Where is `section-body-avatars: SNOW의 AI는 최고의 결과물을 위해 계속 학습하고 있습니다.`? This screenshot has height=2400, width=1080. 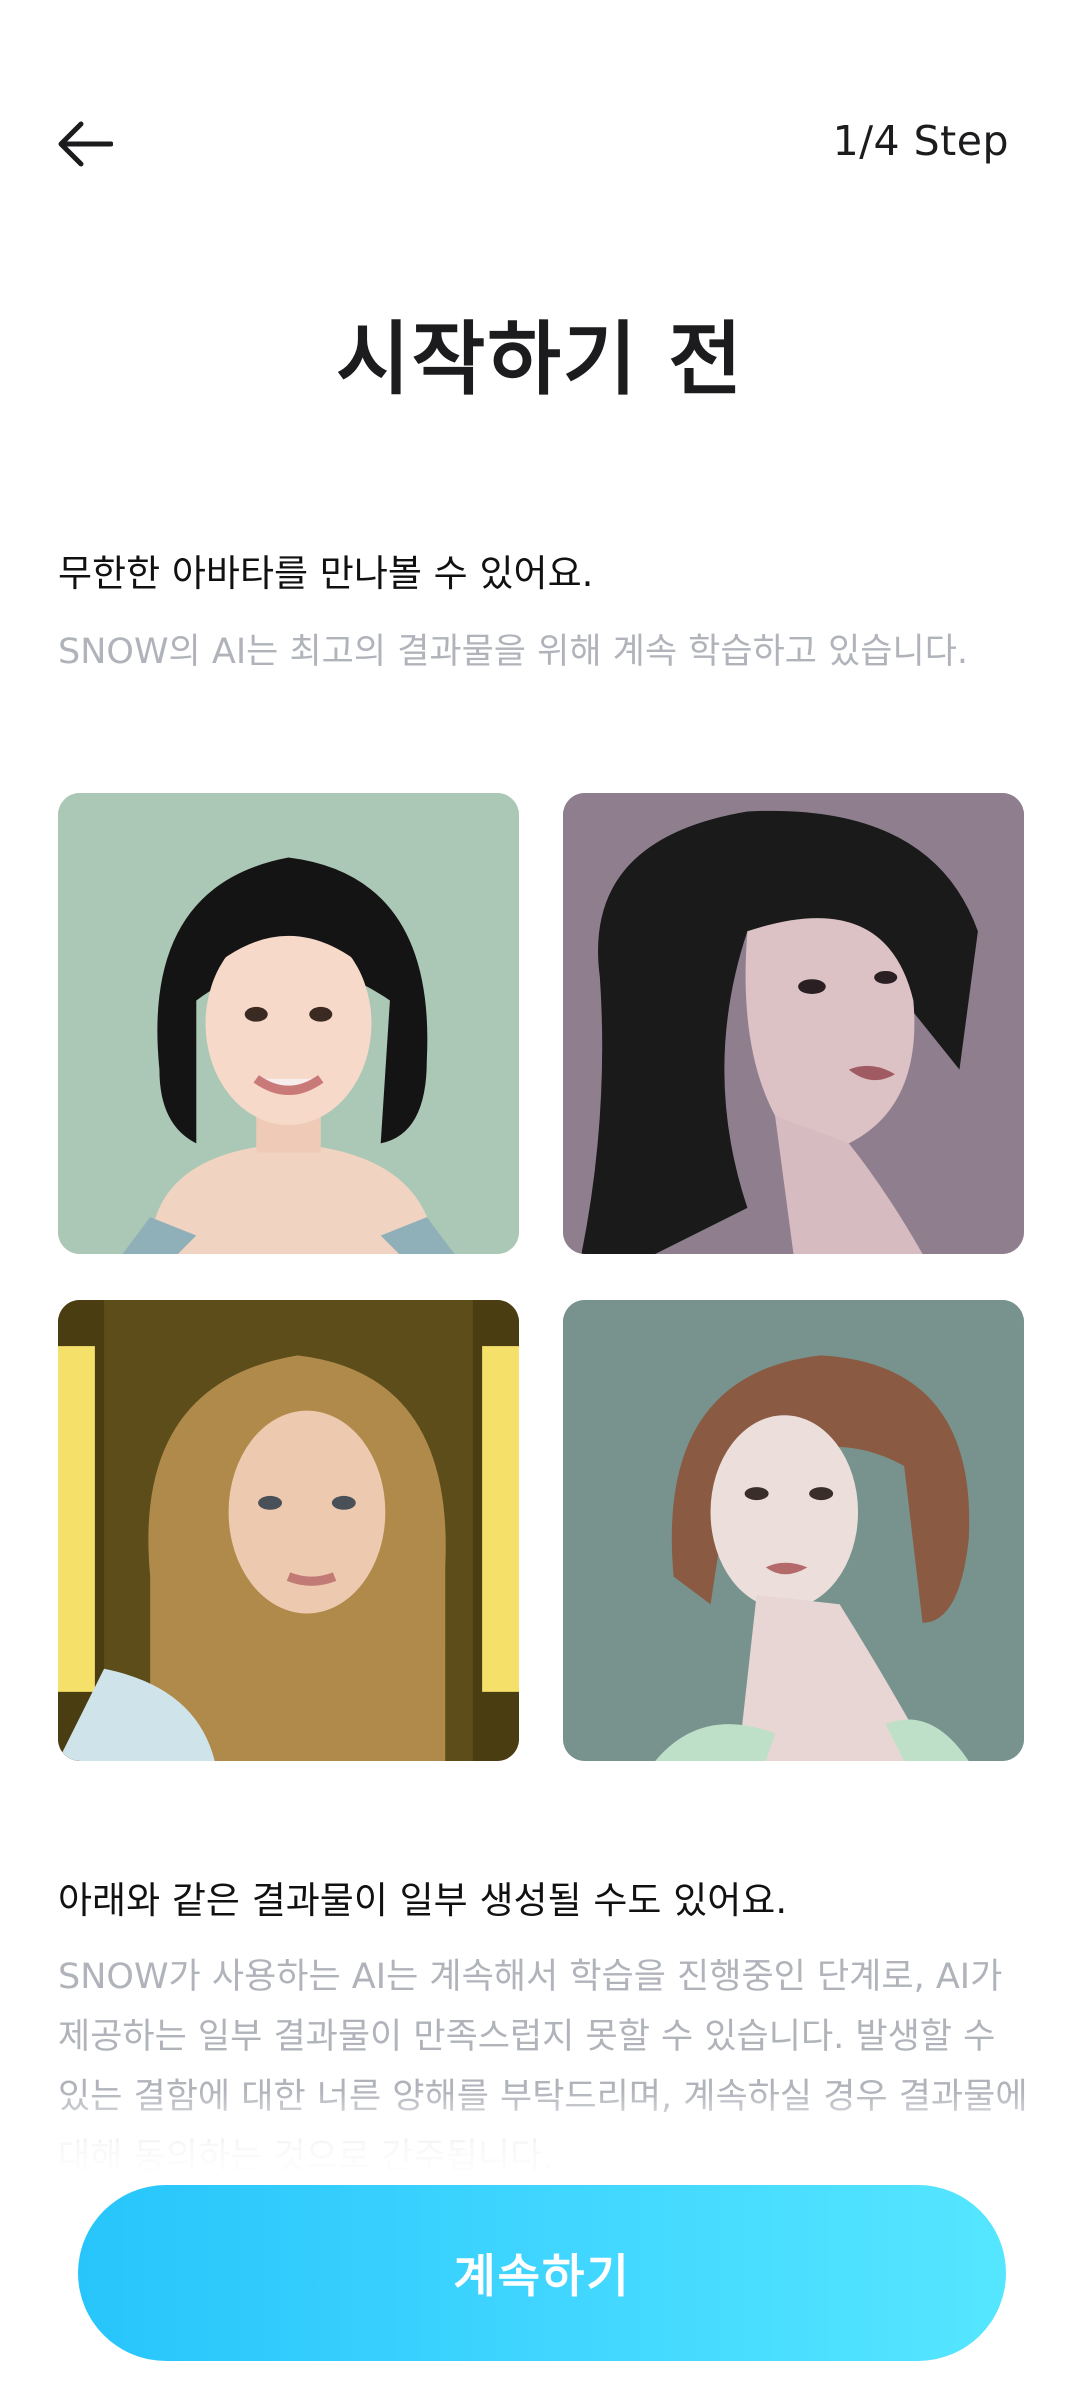 section-body-avatars: SNOW의 AI는 최고의 결과물을 위해 계속 학습하고 있습니다. is located at coordinates (513, 652).